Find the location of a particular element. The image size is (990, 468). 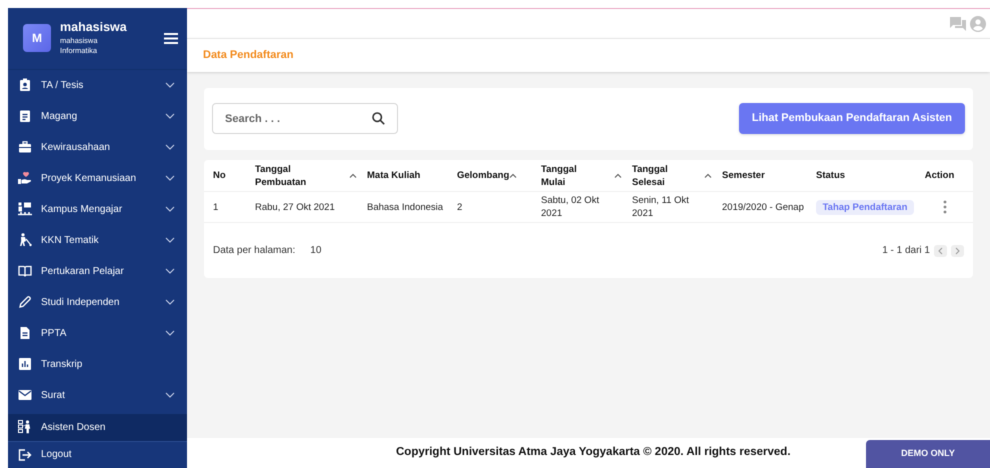

breadcrumb-title: Data Pendaftaran is located at coordinates (248, 56).